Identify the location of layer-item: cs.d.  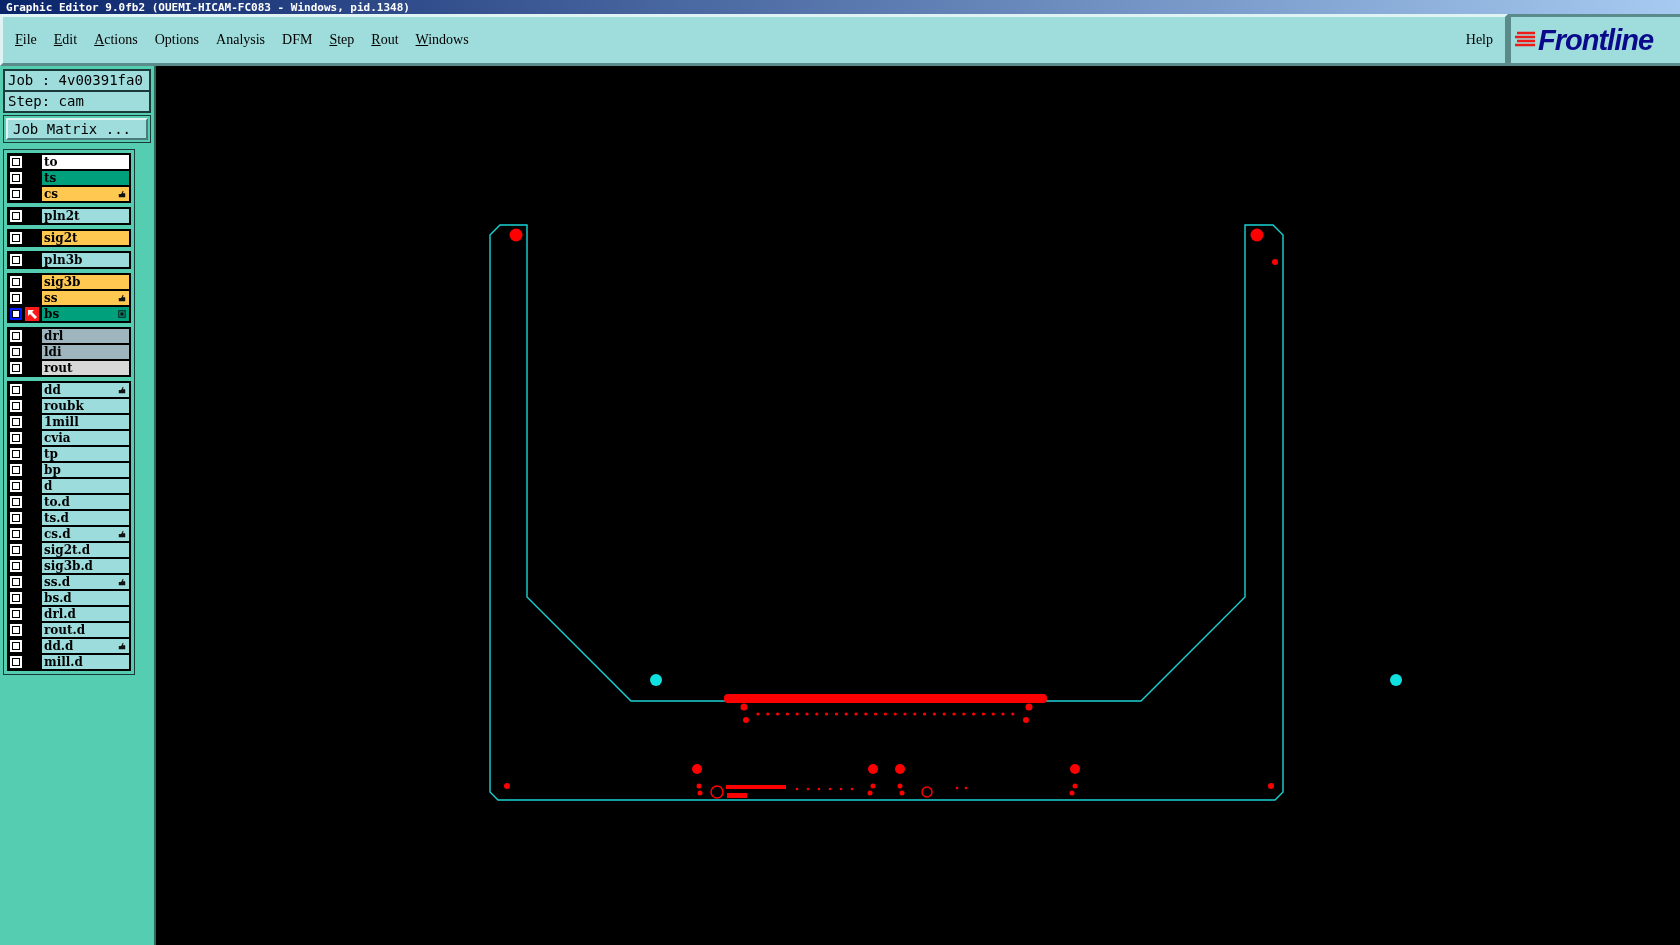
(85, 534).